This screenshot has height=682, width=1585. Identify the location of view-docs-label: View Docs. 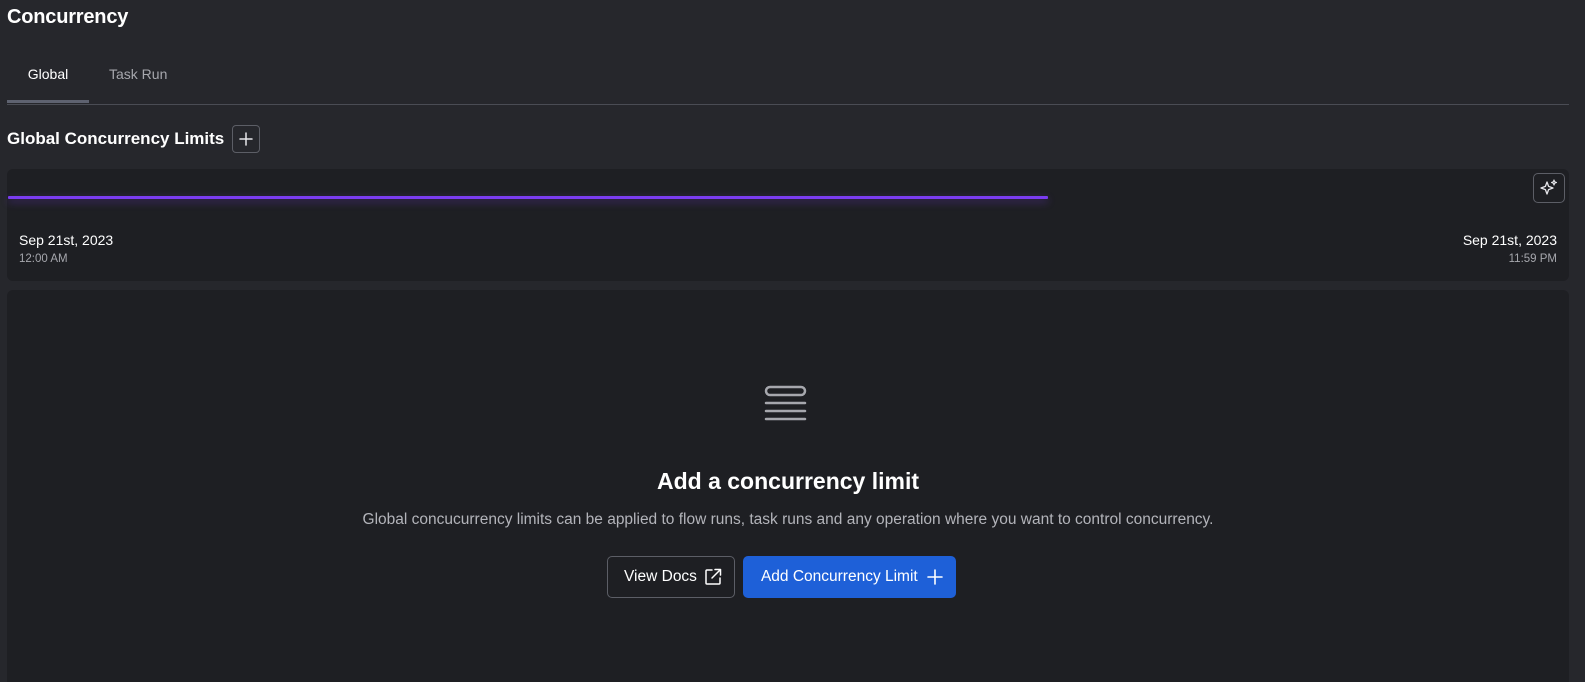
(660, 576).